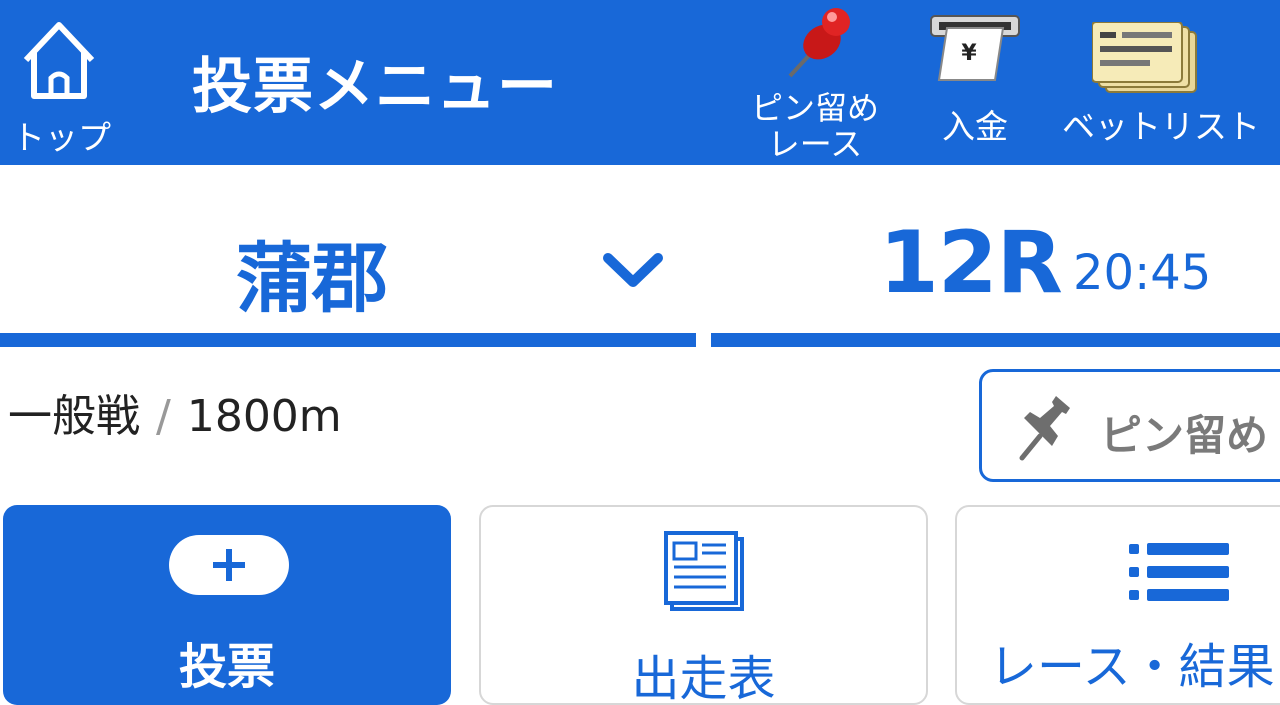 This screenshot has width=1280, height=705. Describe the element at coordinates (175, 412) in the screenshot. I see `race-info: 一般戦 / 1800m` at that location.